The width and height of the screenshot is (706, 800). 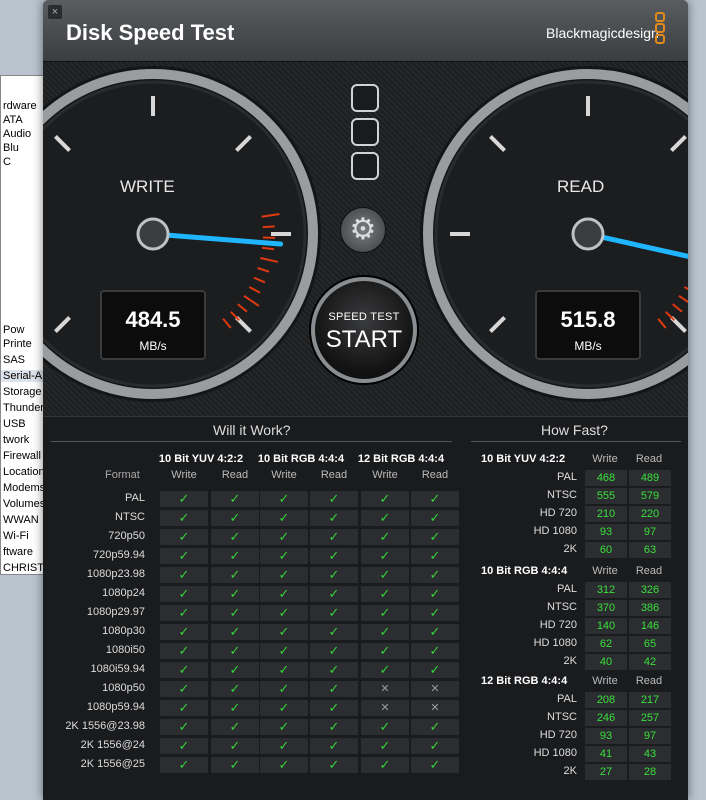 I want to click on format-name: NTSC, so click(x=130, y=517).